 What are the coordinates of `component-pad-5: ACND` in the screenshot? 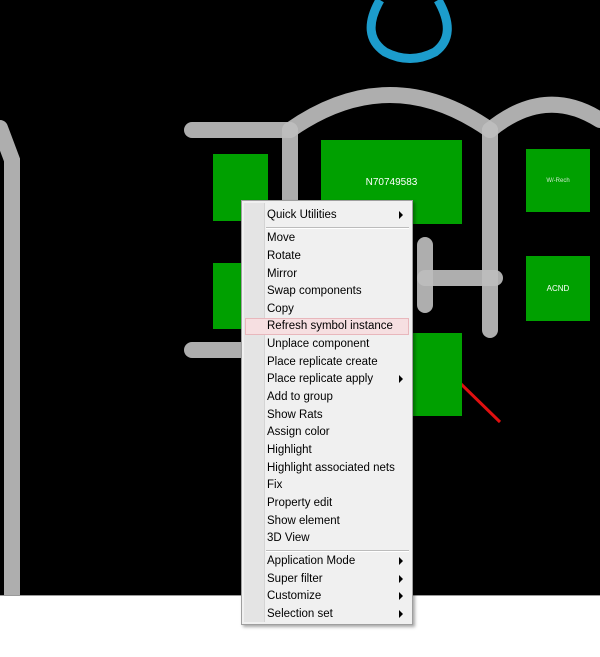 It's located at (558, 288).